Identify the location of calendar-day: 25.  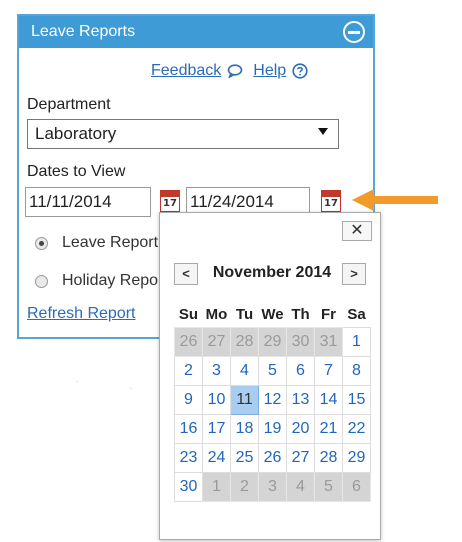
(244, 458).